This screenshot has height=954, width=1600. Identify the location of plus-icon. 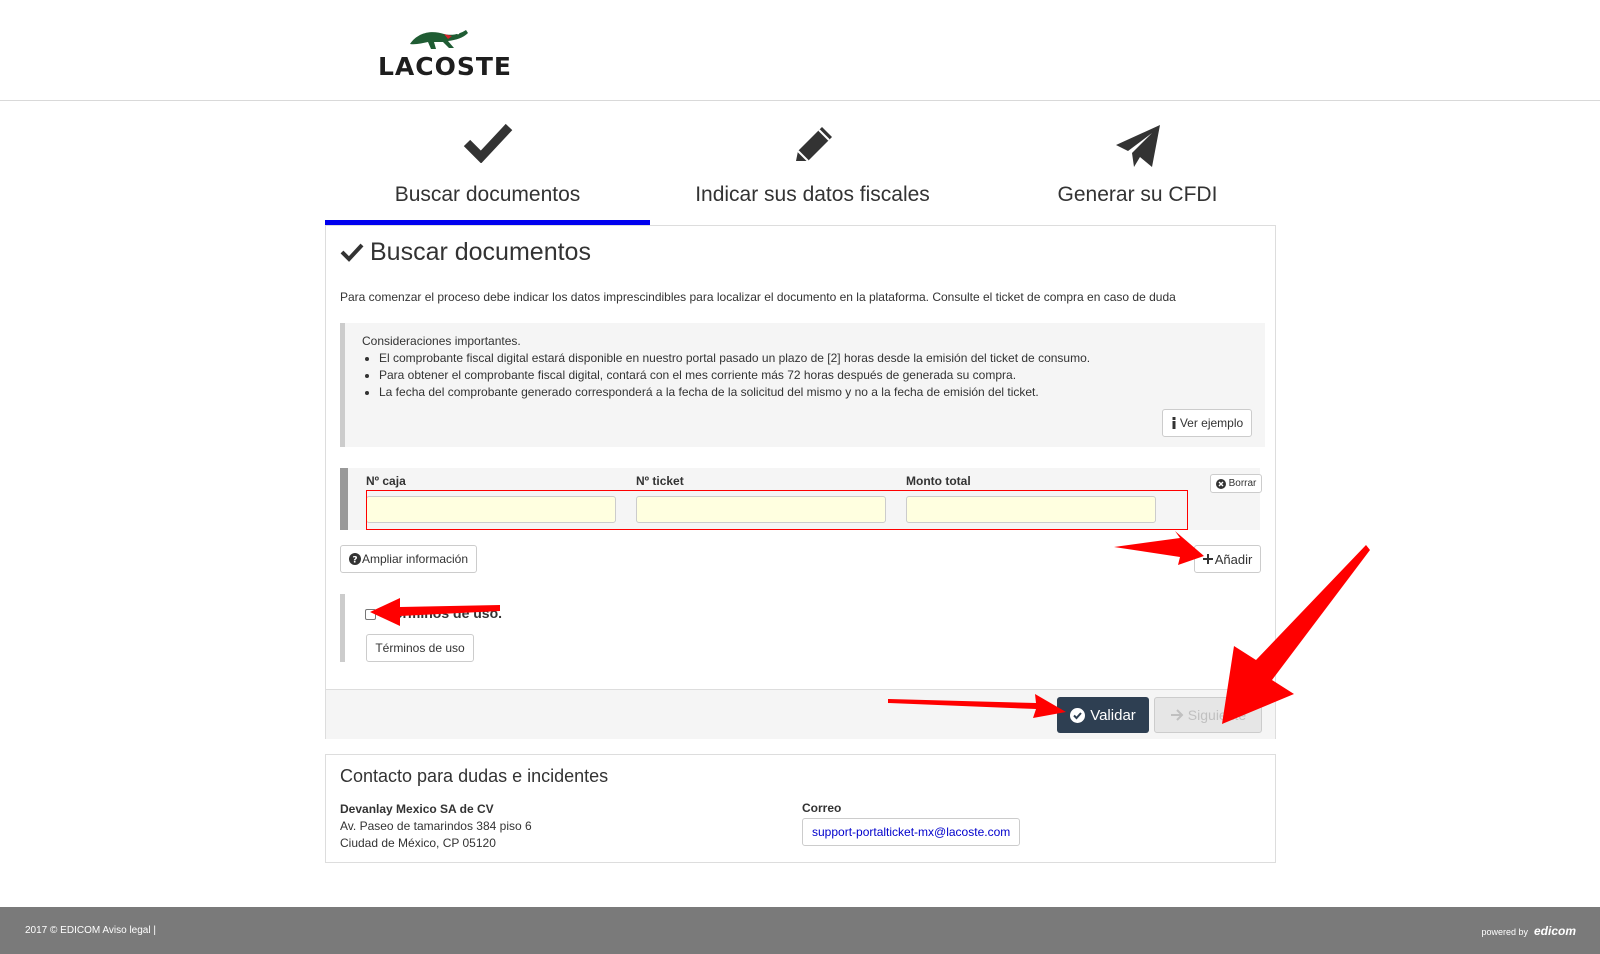
(1207, 559).